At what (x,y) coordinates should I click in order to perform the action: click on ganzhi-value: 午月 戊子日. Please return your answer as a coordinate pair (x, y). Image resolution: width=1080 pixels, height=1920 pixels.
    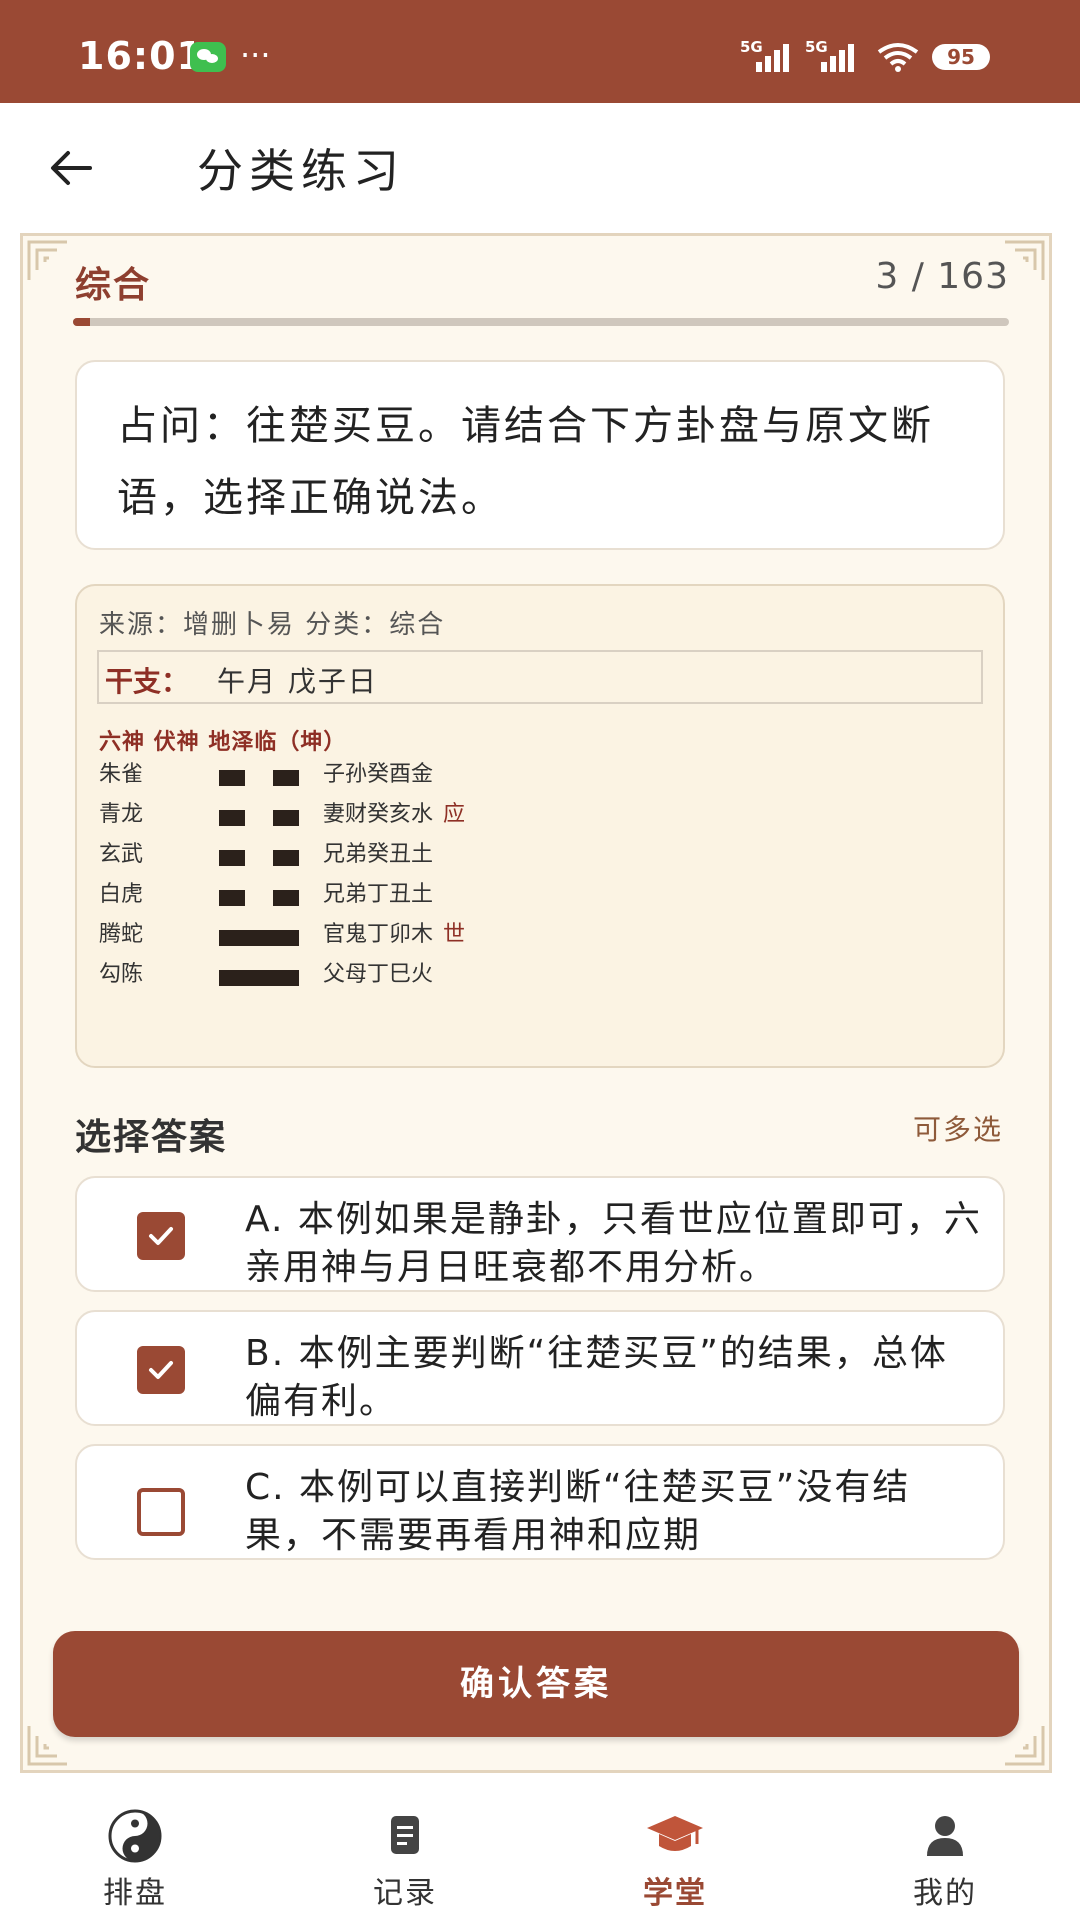
    Looking at the image, I should click on (297, 681).